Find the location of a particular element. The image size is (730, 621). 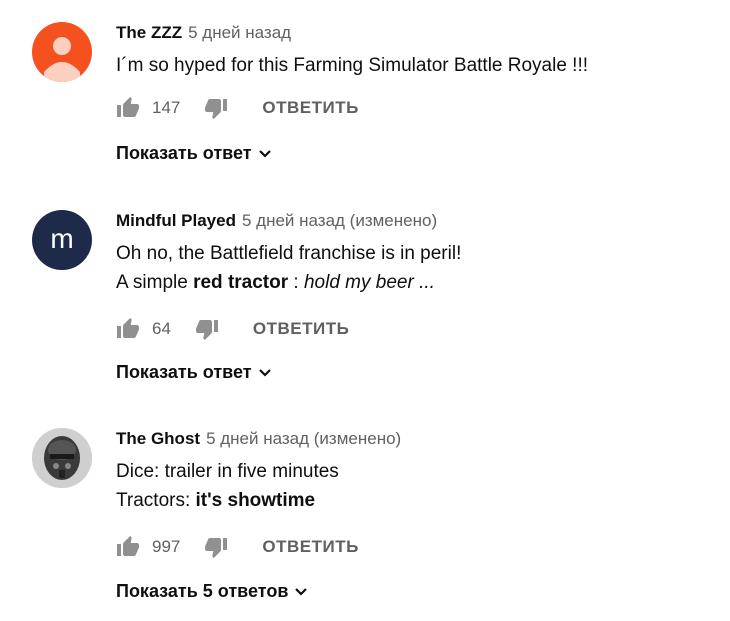

text-part: Tractors: is located at coordinates (156, 500).